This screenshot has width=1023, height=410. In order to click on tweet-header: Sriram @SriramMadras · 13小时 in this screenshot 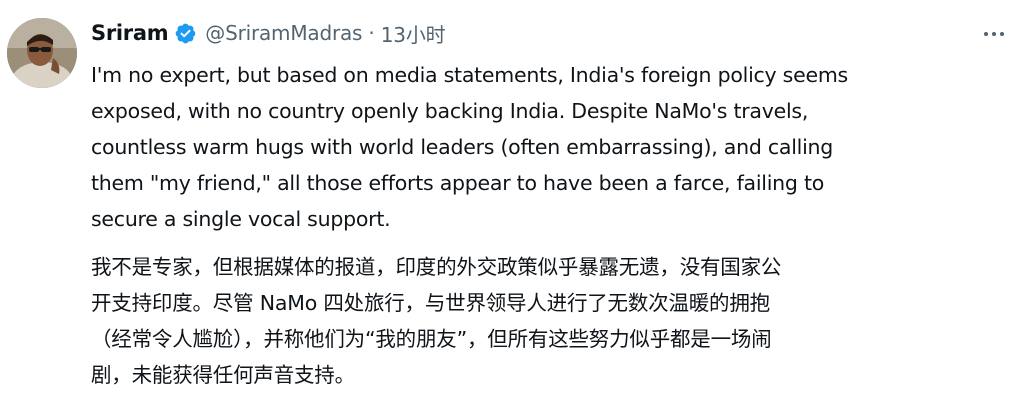, I will do `click(268, 33)`.